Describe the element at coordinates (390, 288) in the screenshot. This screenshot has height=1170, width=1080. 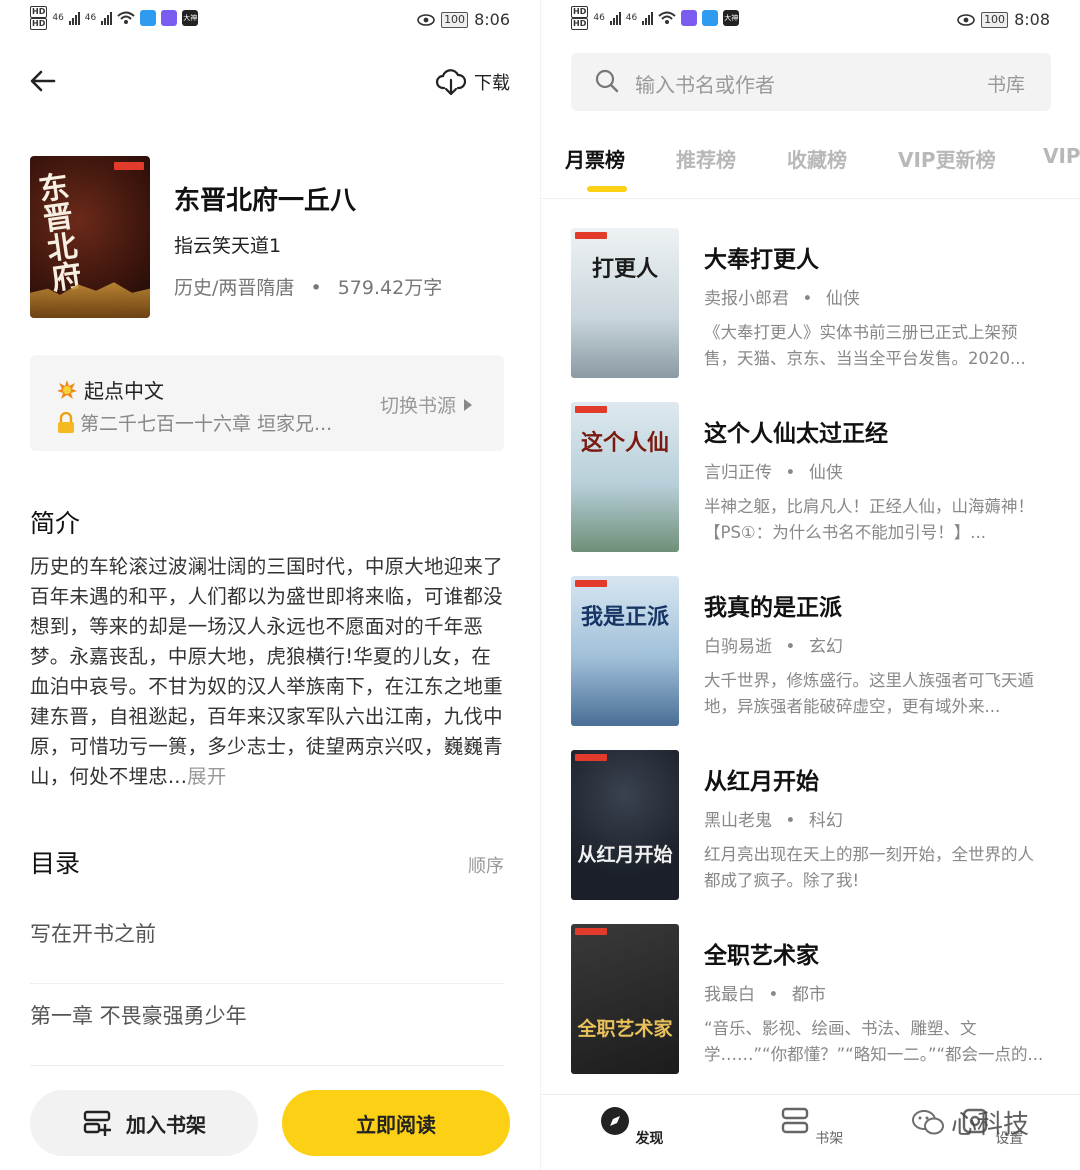
I see `word-count: 579.42万字` at that location.